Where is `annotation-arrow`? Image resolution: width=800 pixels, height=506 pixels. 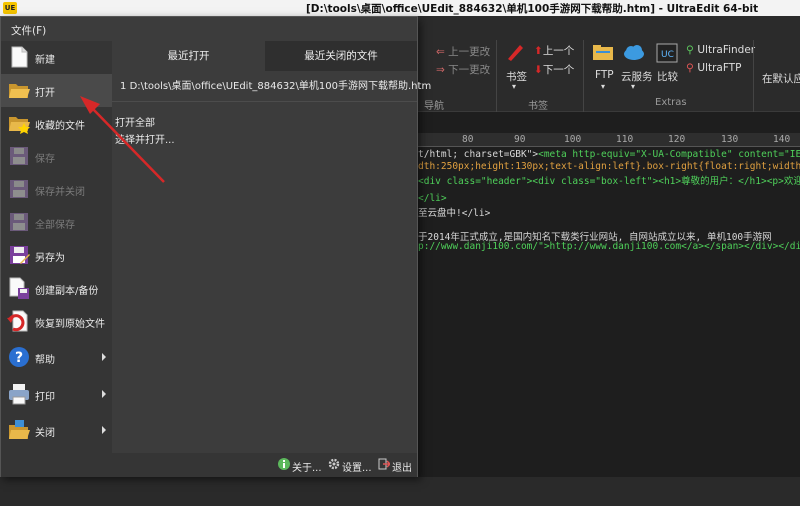 annotation-arrow is located at coordinates (122, 139).